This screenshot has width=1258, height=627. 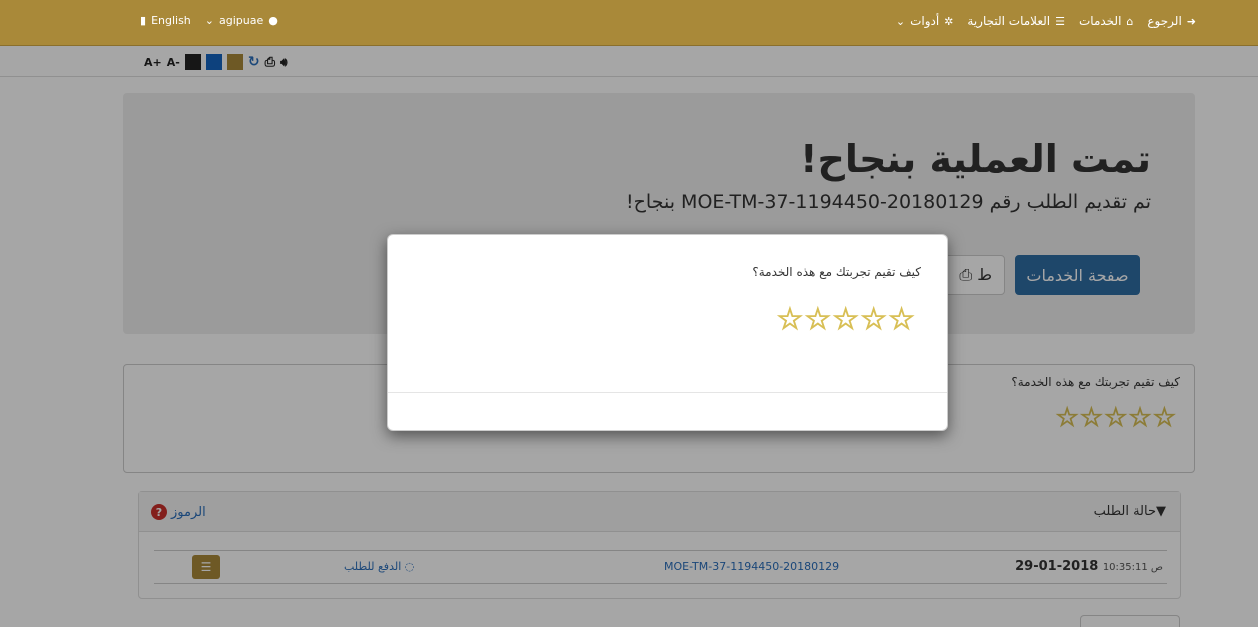 I want to click on nav-trademarks-label: العلامات التجارية, so click(x=1009, y=21).